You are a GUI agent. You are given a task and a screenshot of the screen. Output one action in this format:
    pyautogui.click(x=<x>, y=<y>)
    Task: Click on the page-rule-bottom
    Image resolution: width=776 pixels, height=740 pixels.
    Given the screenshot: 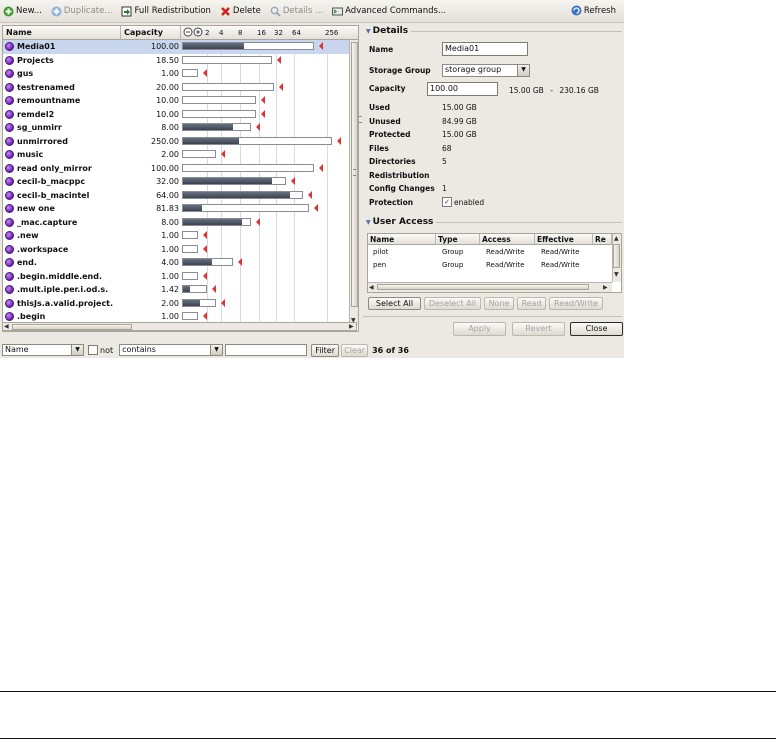 What is the action you would take?
    pyautogui.click(x=388, y=738)
    